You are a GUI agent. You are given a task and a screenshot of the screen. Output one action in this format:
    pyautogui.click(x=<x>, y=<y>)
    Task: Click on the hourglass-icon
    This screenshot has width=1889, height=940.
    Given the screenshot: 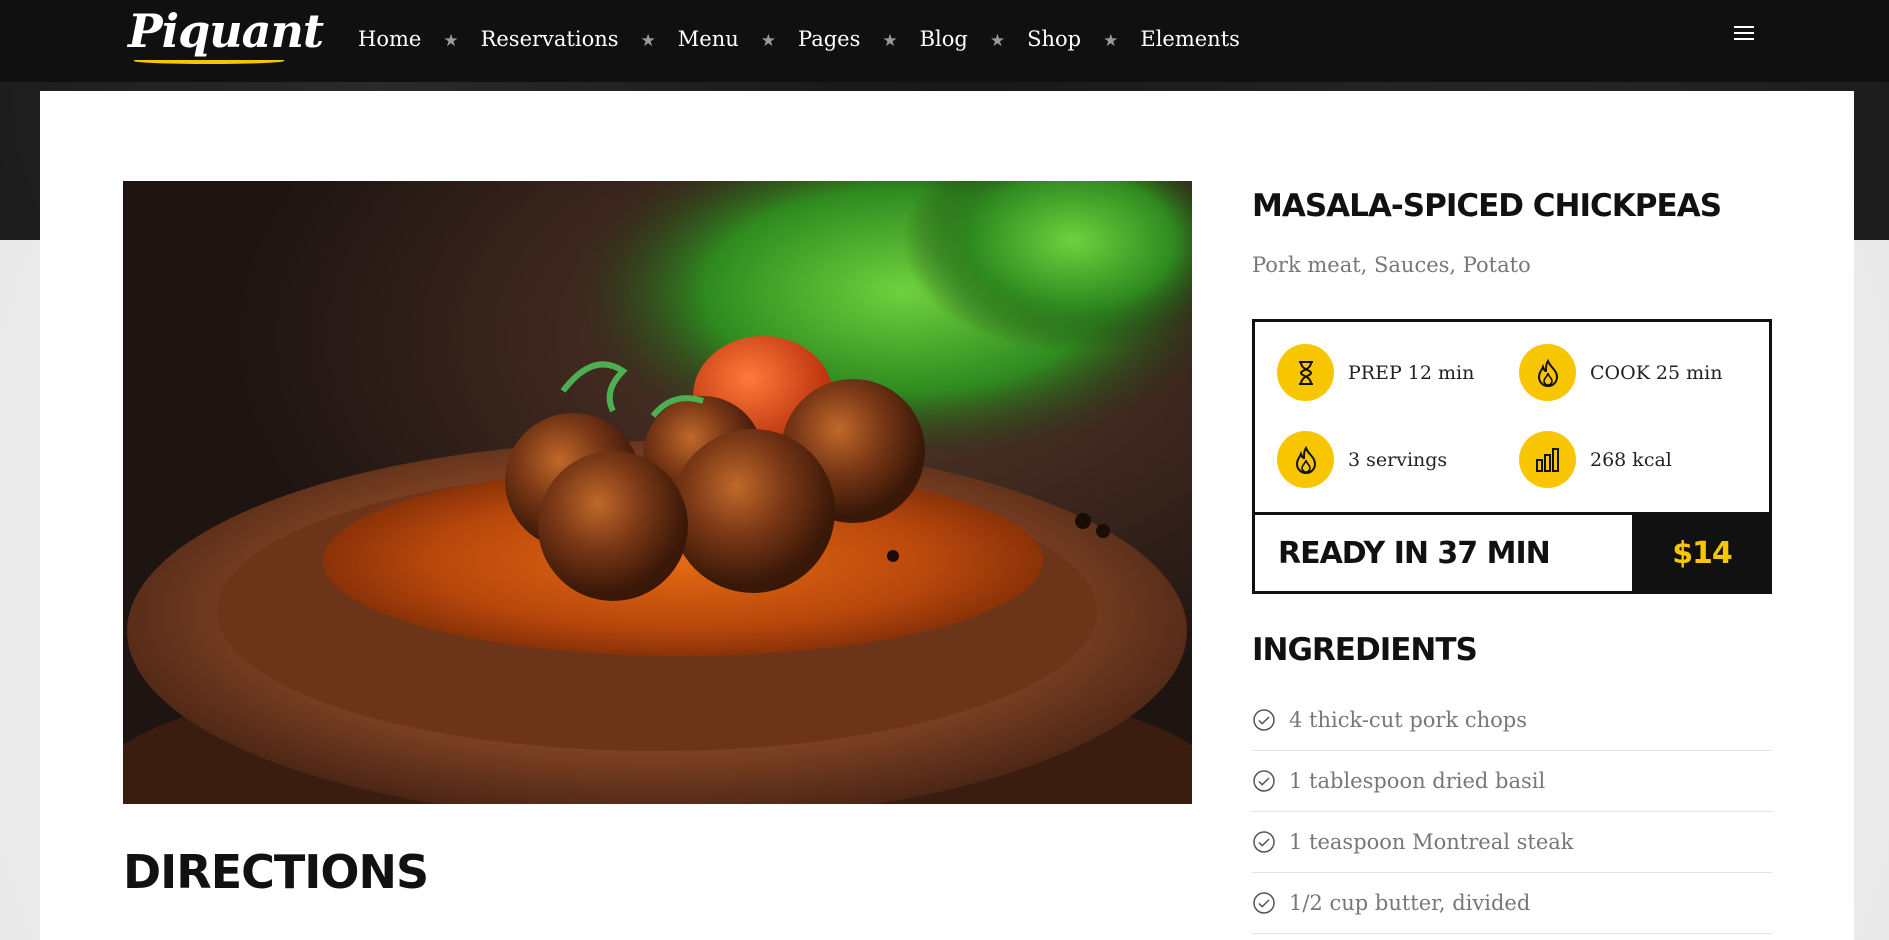 What is the action you would take?
    pyautogui.click(x=1305, y=372)
    